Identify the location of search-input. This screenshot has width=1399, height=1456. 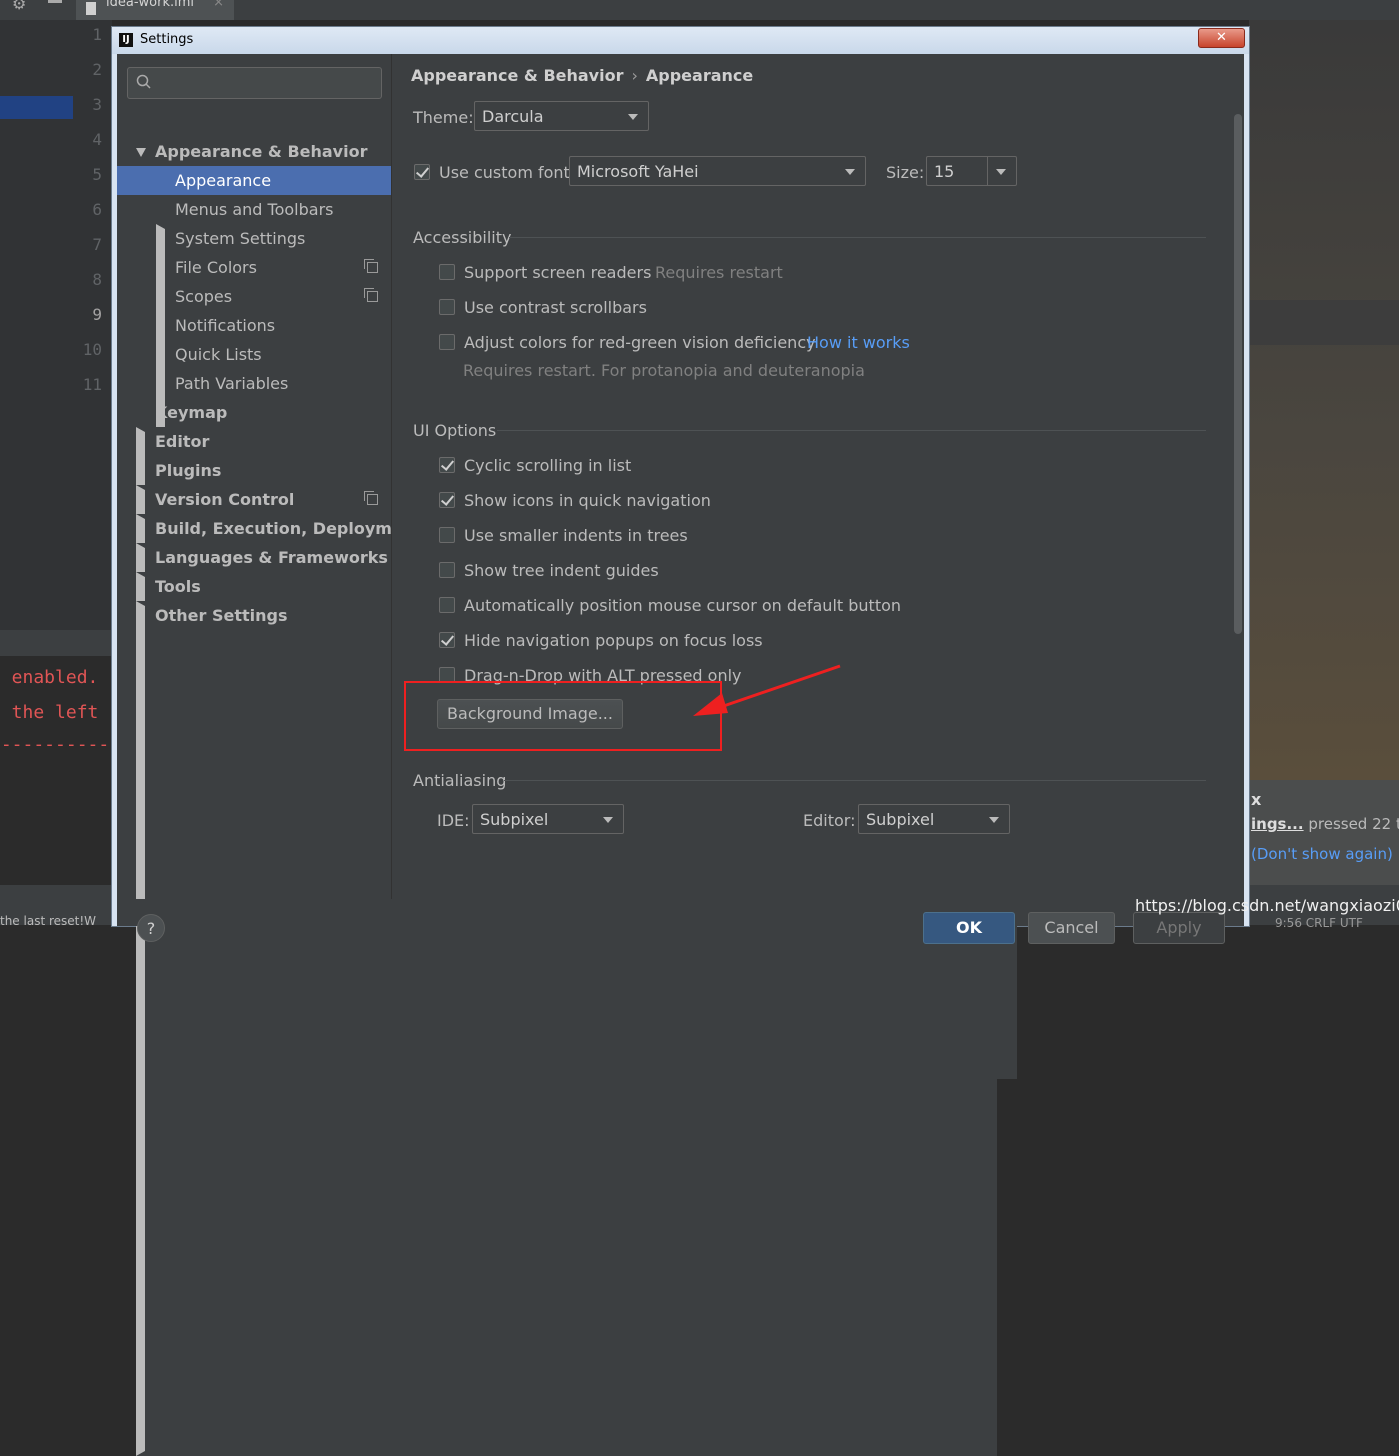
(254, 83).